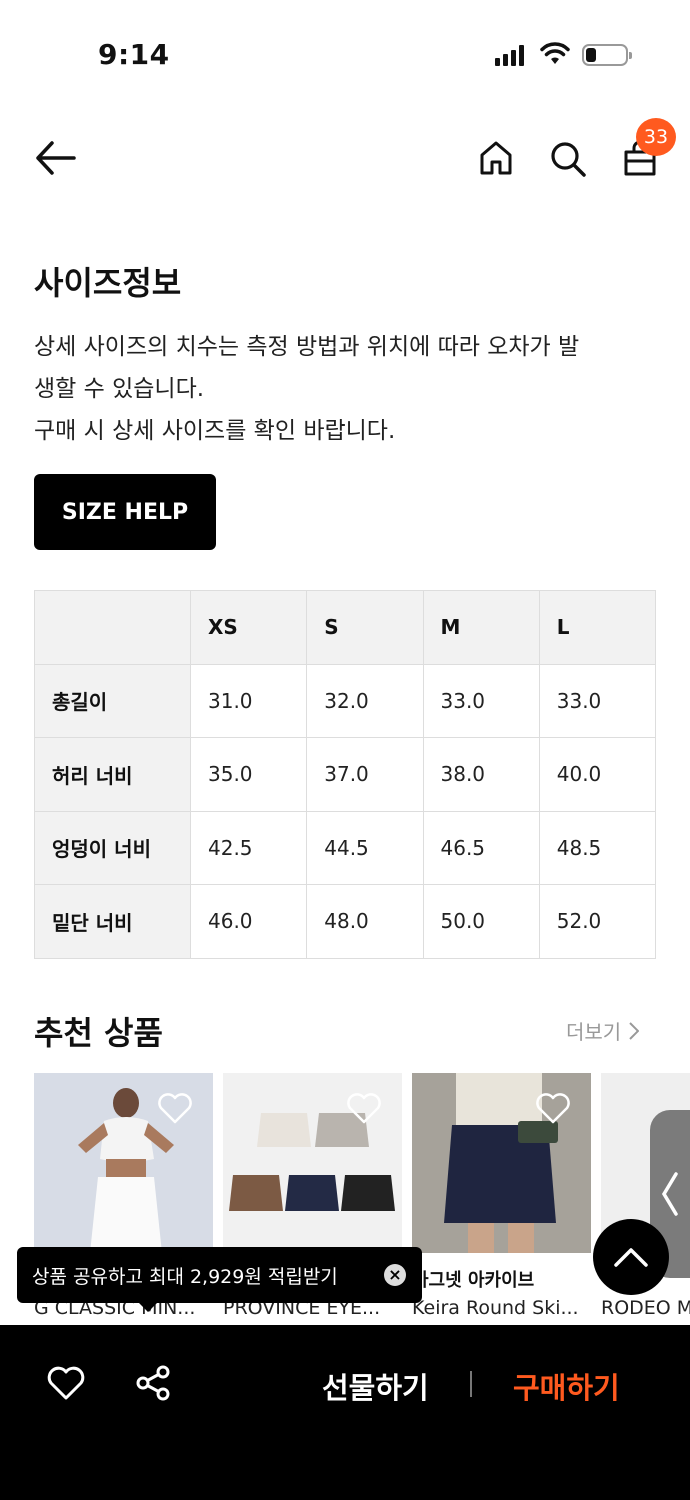  I want to click on search-icon, so click(568, 159).